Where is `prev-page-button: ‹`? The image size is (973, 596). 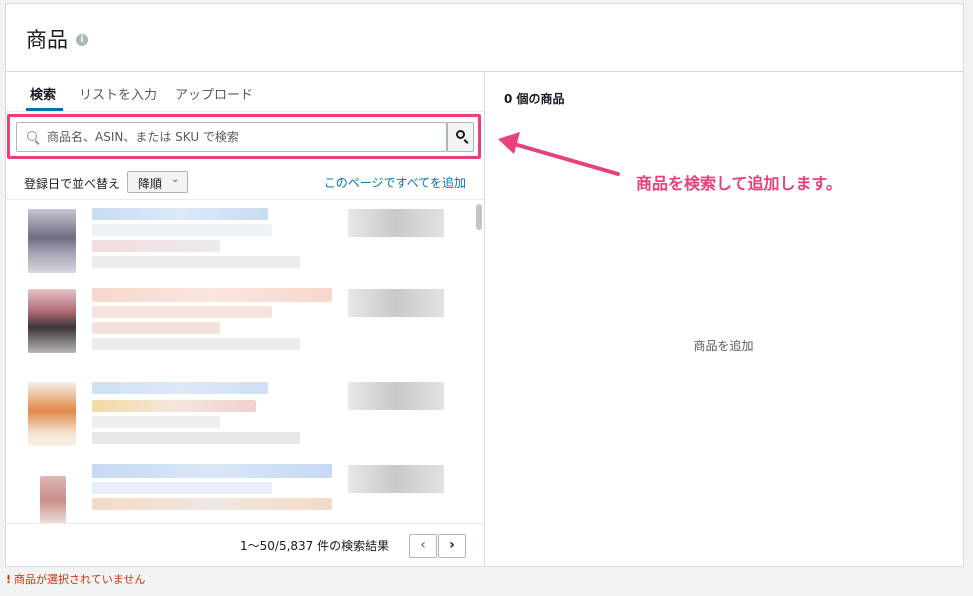 prev-page-button: ‹ is located at coordinates (423, 546).